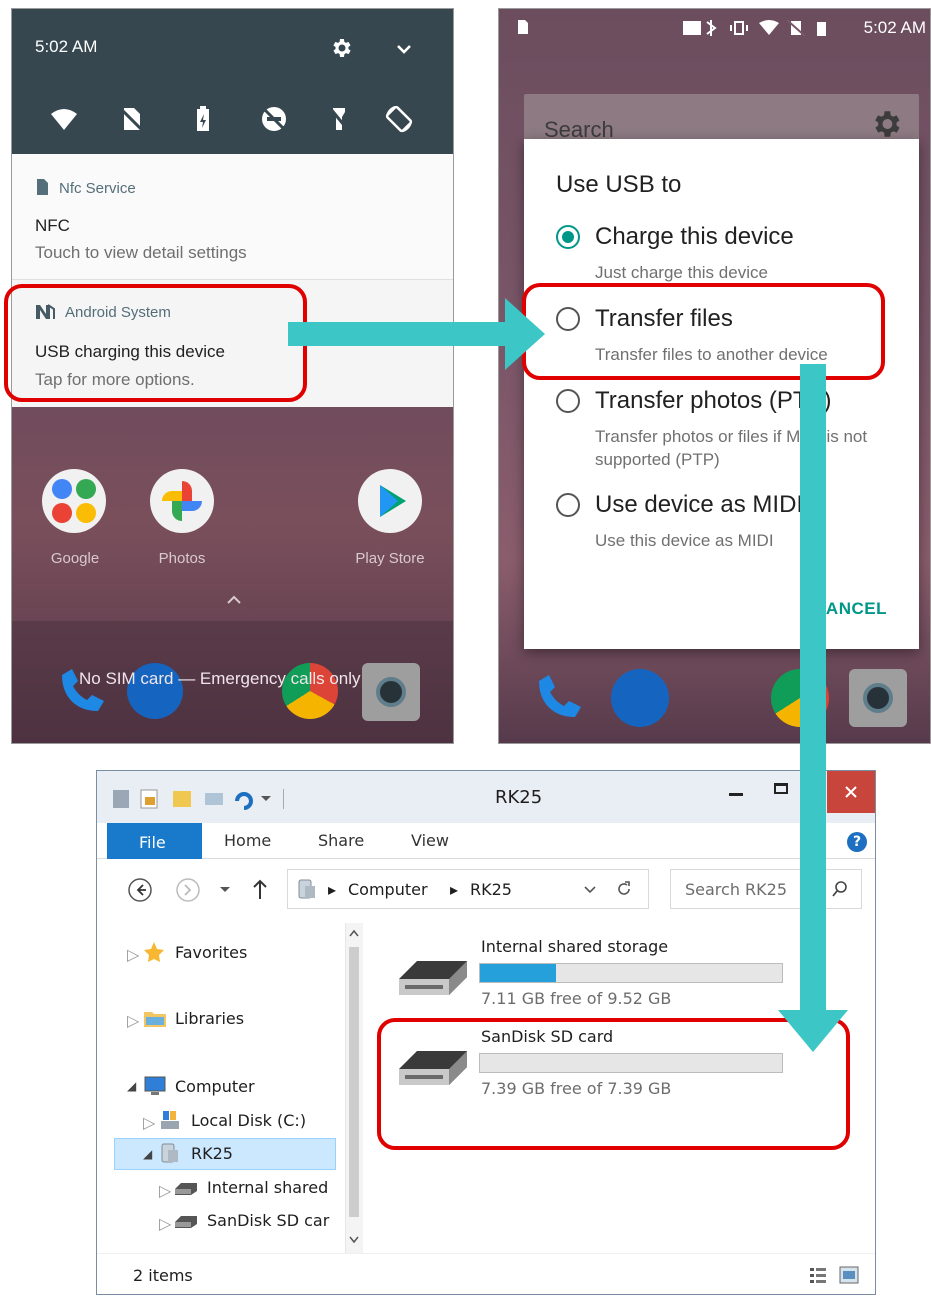  Describe the element at coordinates (354, 933) in the screenshot. I see `scroll-up-icon` at that location.